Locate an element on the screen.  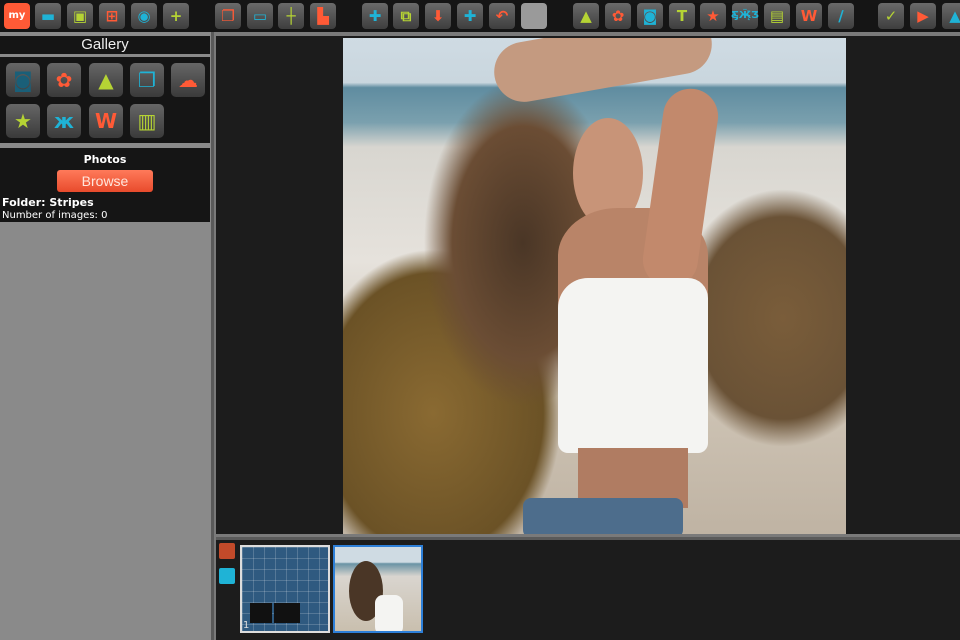
toolbar-layers-button: ❐ is located at coordinates (228, 16).